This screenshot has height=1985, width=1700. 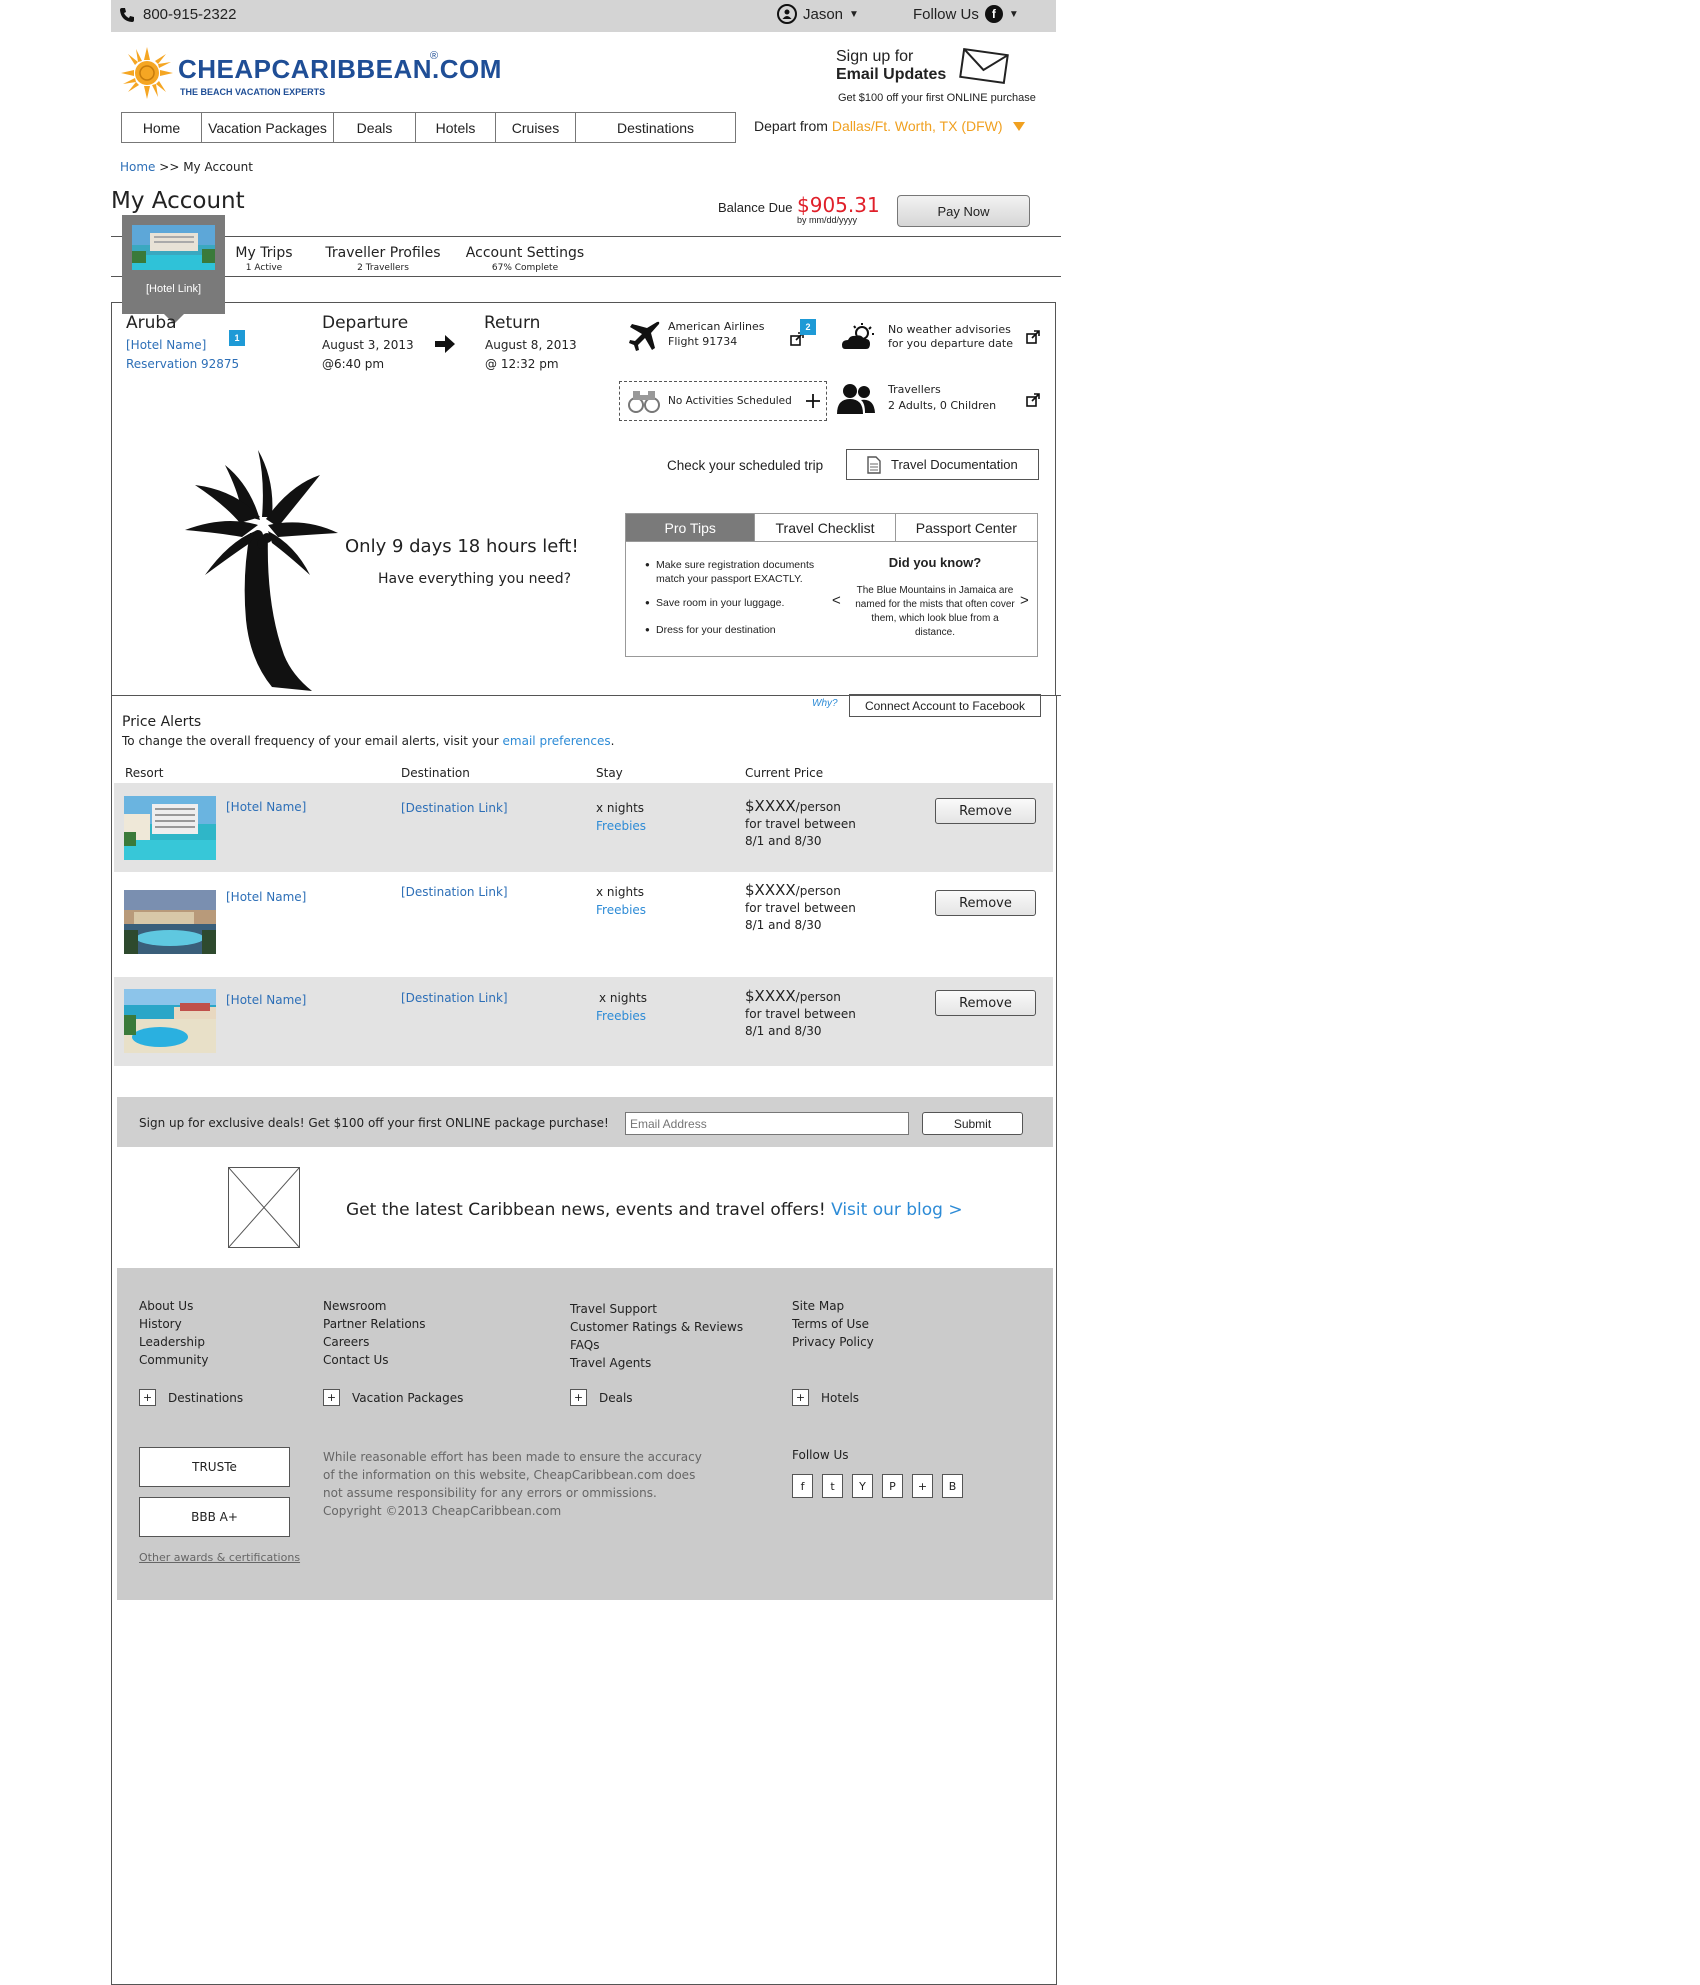 I want to click on why-link: Why?, so click(x=825, y=703).